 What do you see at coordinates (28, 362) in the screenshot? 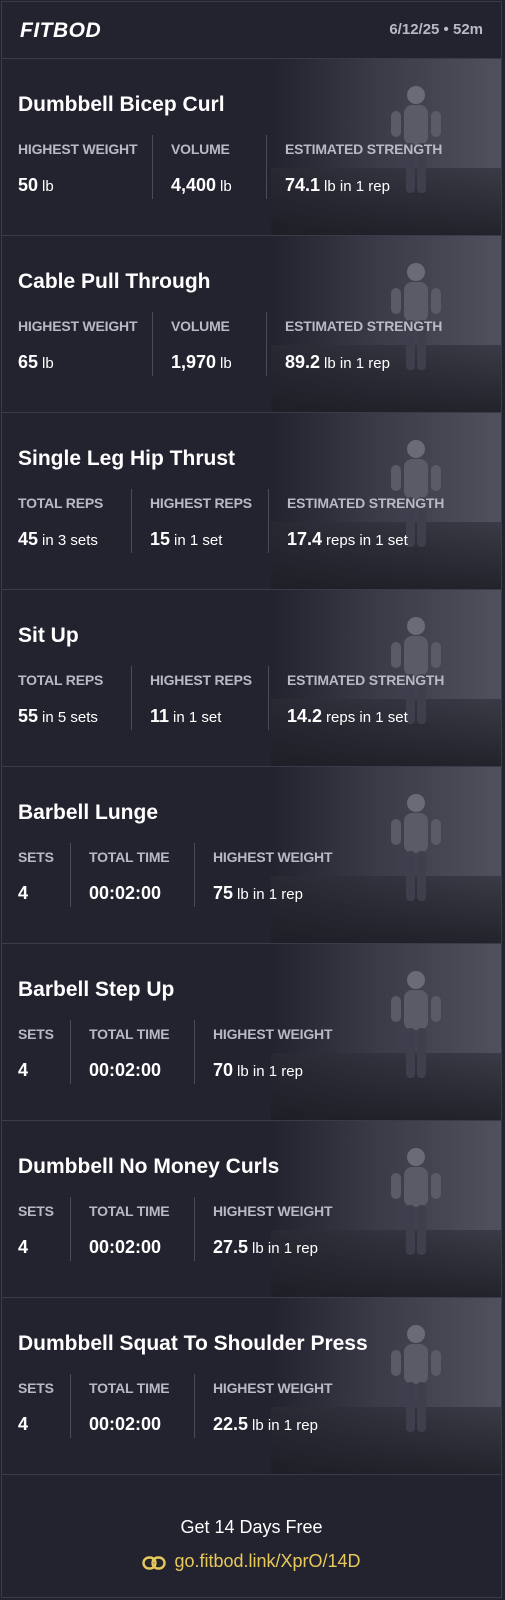
I see `stat-number: 65` at bounding box center [28, 362].